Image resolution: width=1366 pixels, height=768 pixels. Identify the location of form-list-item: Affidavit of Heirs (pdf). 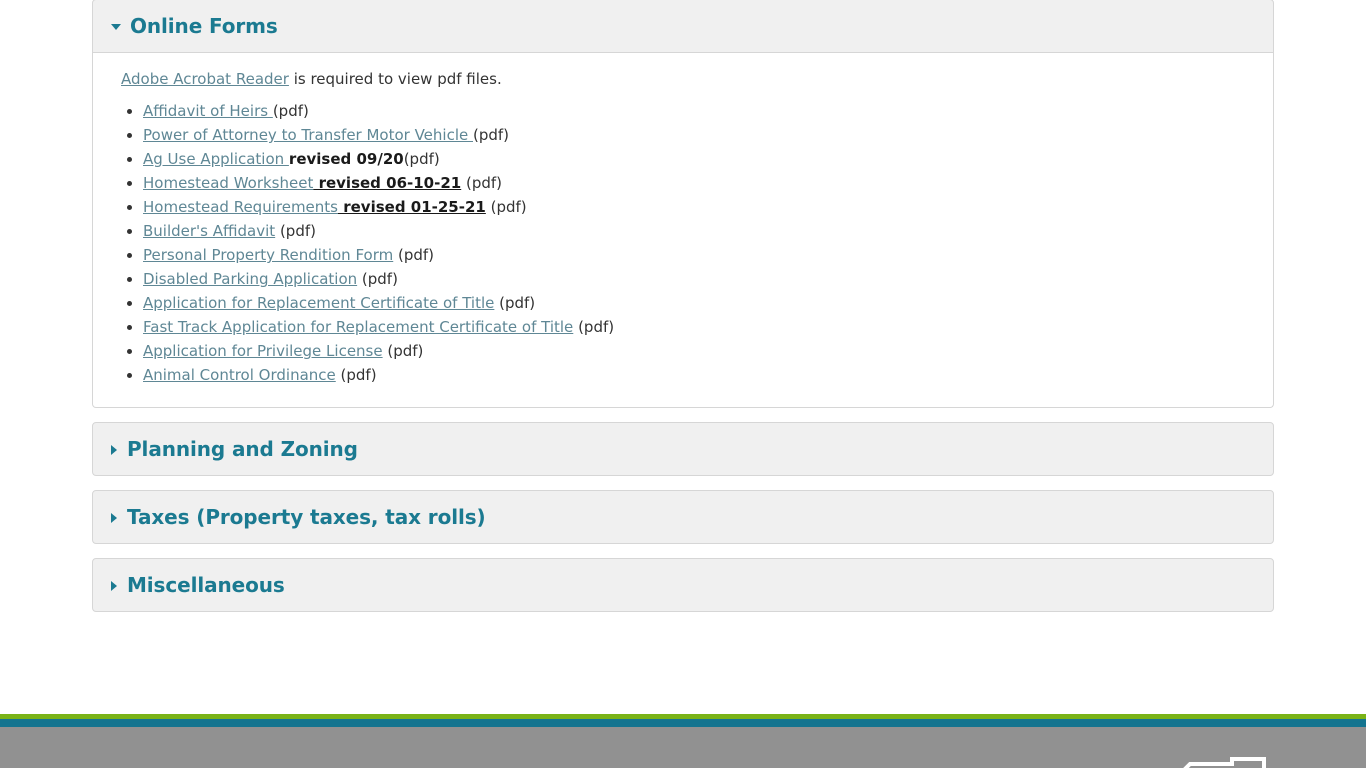
(699, 111).